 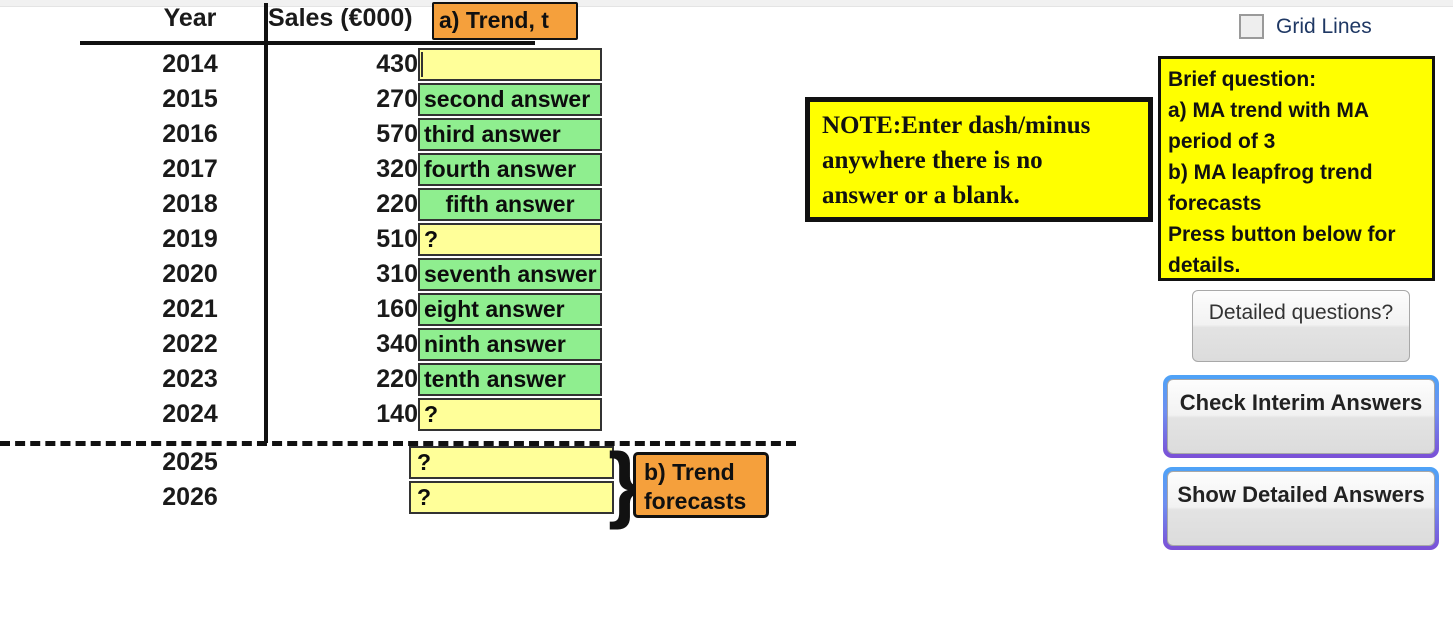 What do you see at coordinates (510, 274) in the screenshot?
I see `answer-input-cell: seventh answer` at bounding box center [510, 274].